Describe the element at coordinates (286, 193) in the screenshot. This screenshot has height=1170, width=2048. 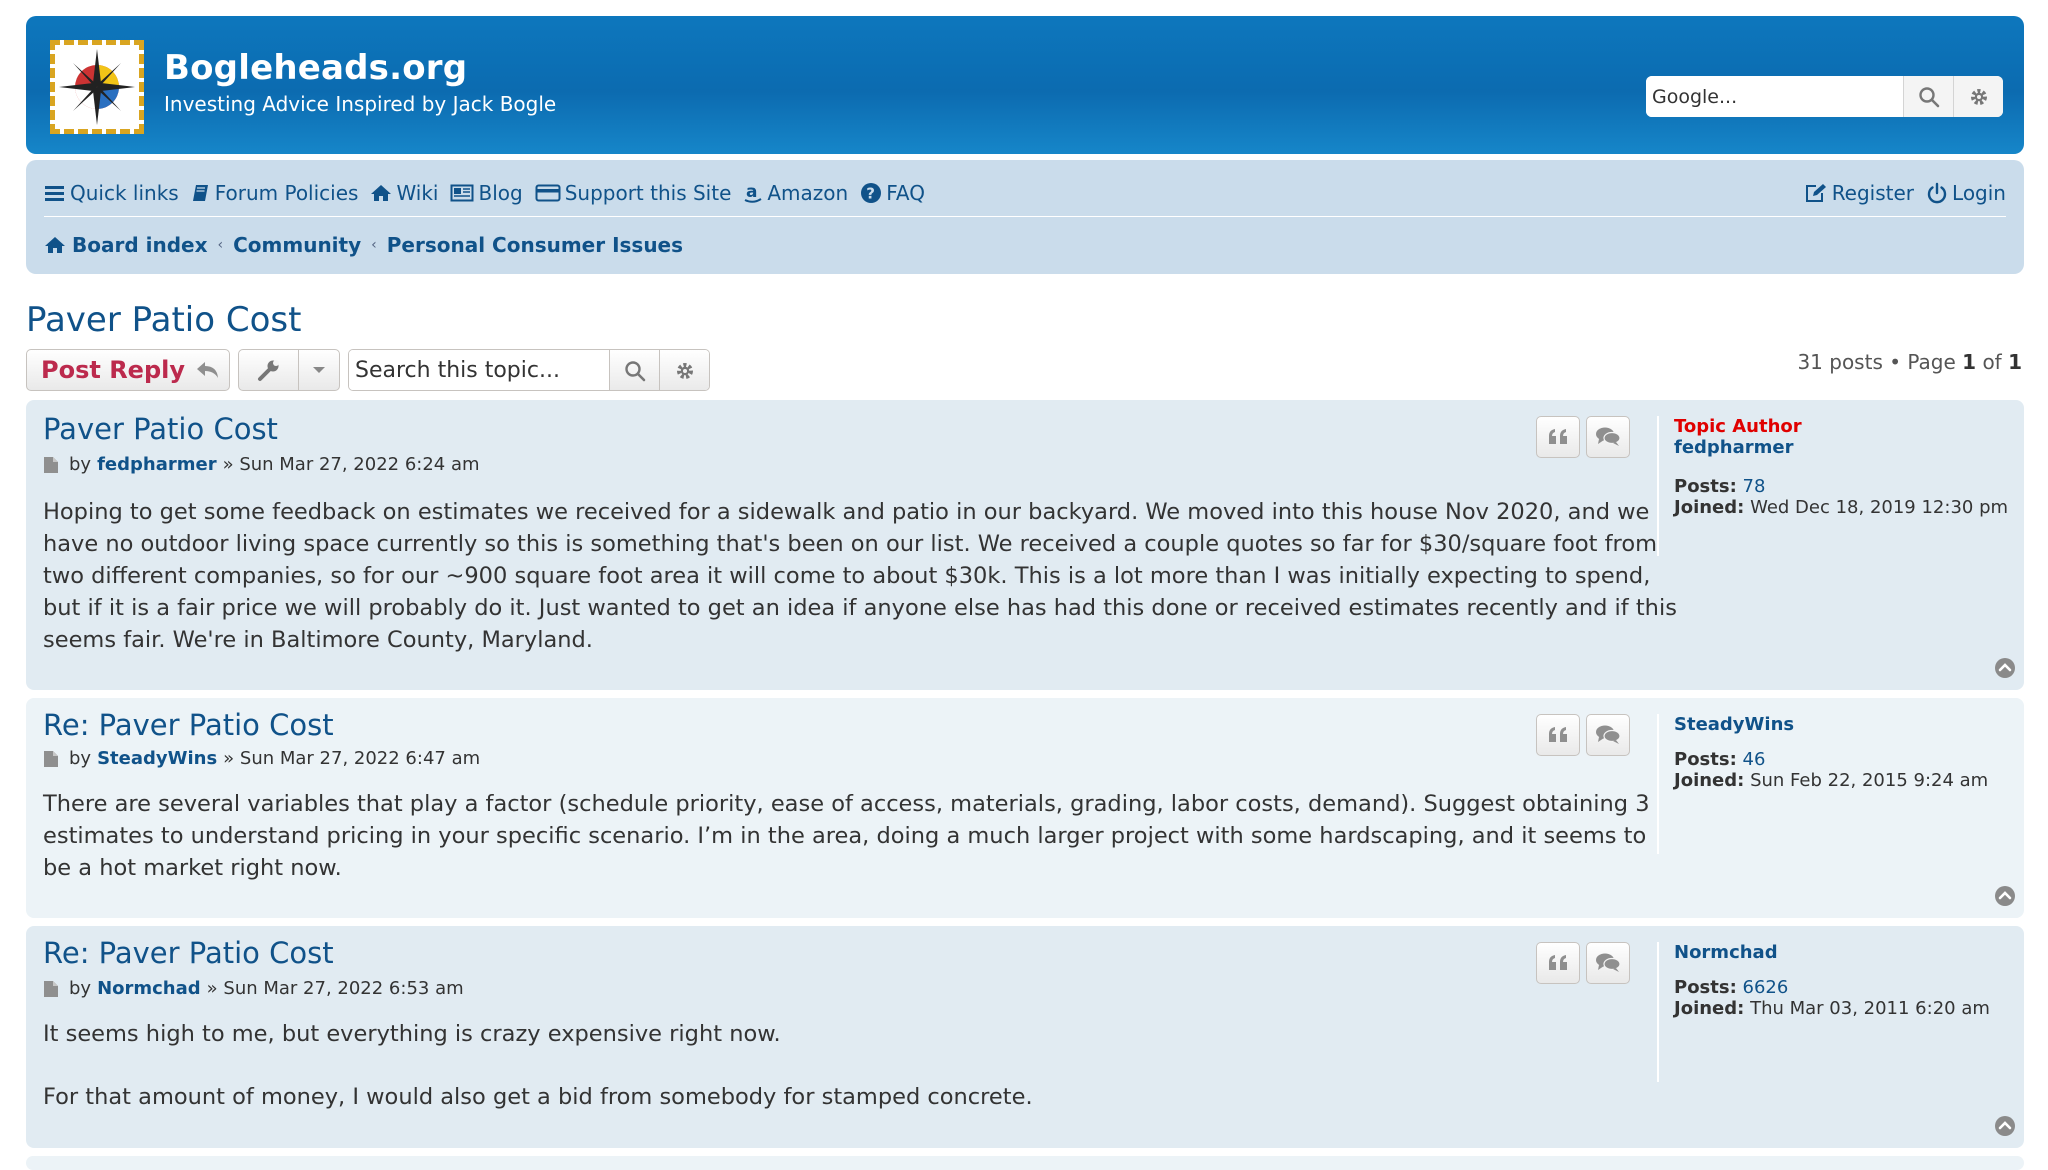
I see `nav-label: Forum Policies` at that location.